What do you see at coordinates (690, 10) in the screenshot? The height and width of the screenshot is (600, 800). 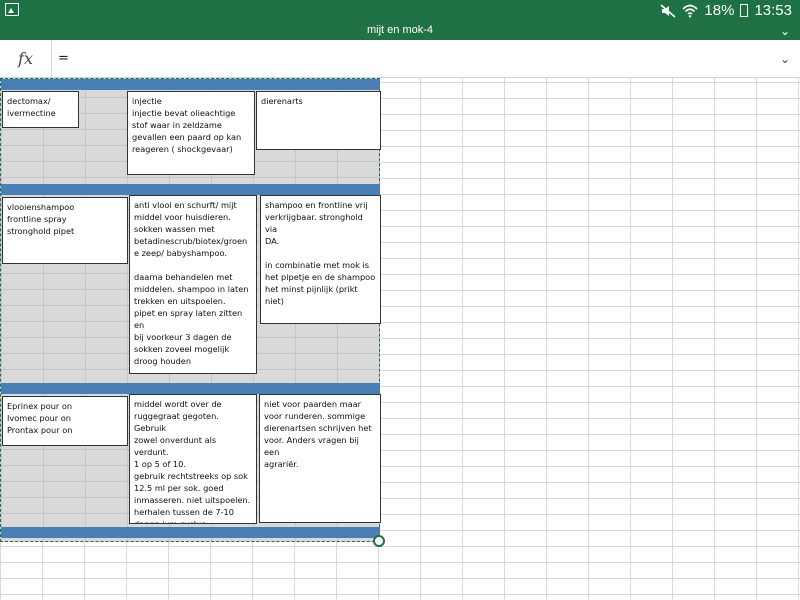 I see `wifi-icon` at bounding box center [690, 10].